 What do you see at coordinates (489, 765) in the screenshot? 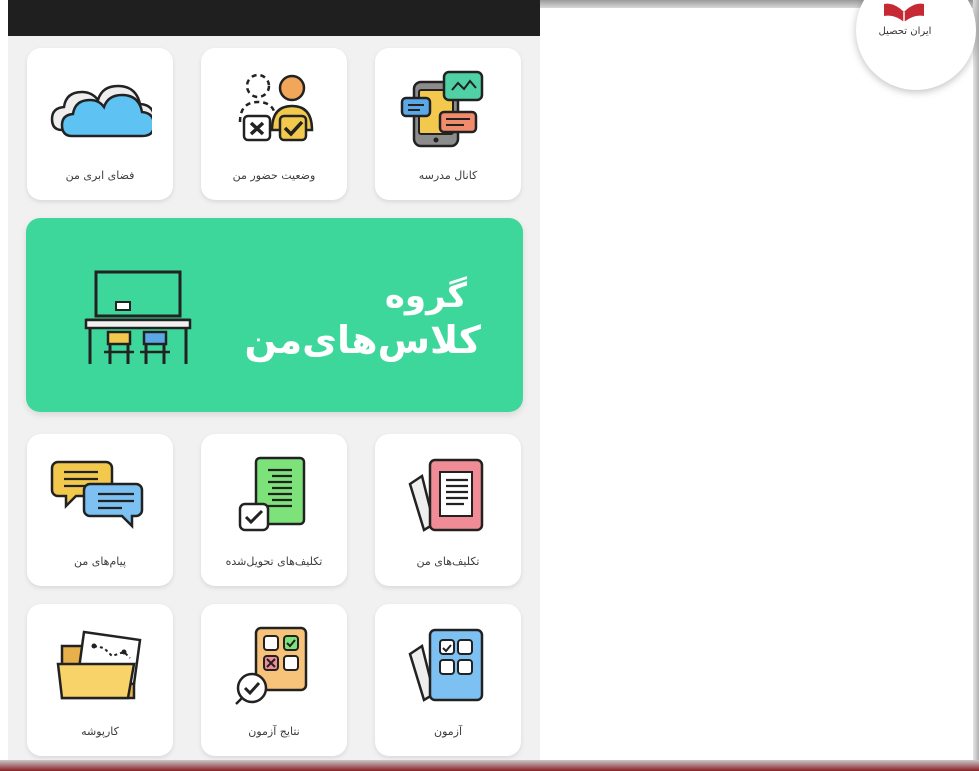
I see `window-frame-bottom` at bounding box center [489, 765].